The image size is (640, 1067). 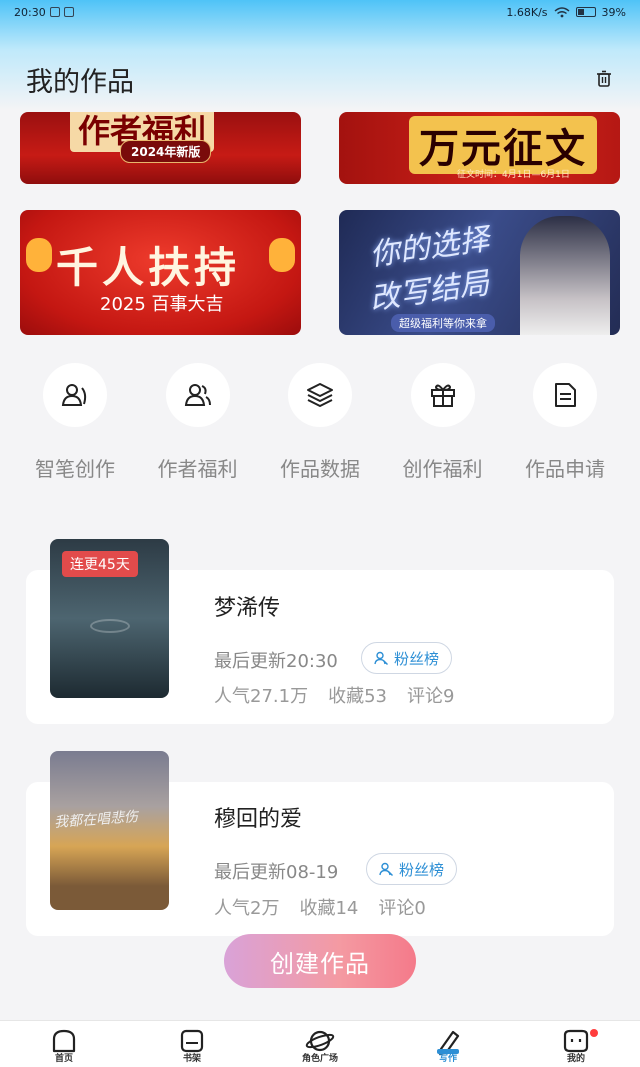 What do you see at coordinates (197, 469) in the screenshot?
I see `quick-item-label: 作者福利` at bounding box center [197, 469].